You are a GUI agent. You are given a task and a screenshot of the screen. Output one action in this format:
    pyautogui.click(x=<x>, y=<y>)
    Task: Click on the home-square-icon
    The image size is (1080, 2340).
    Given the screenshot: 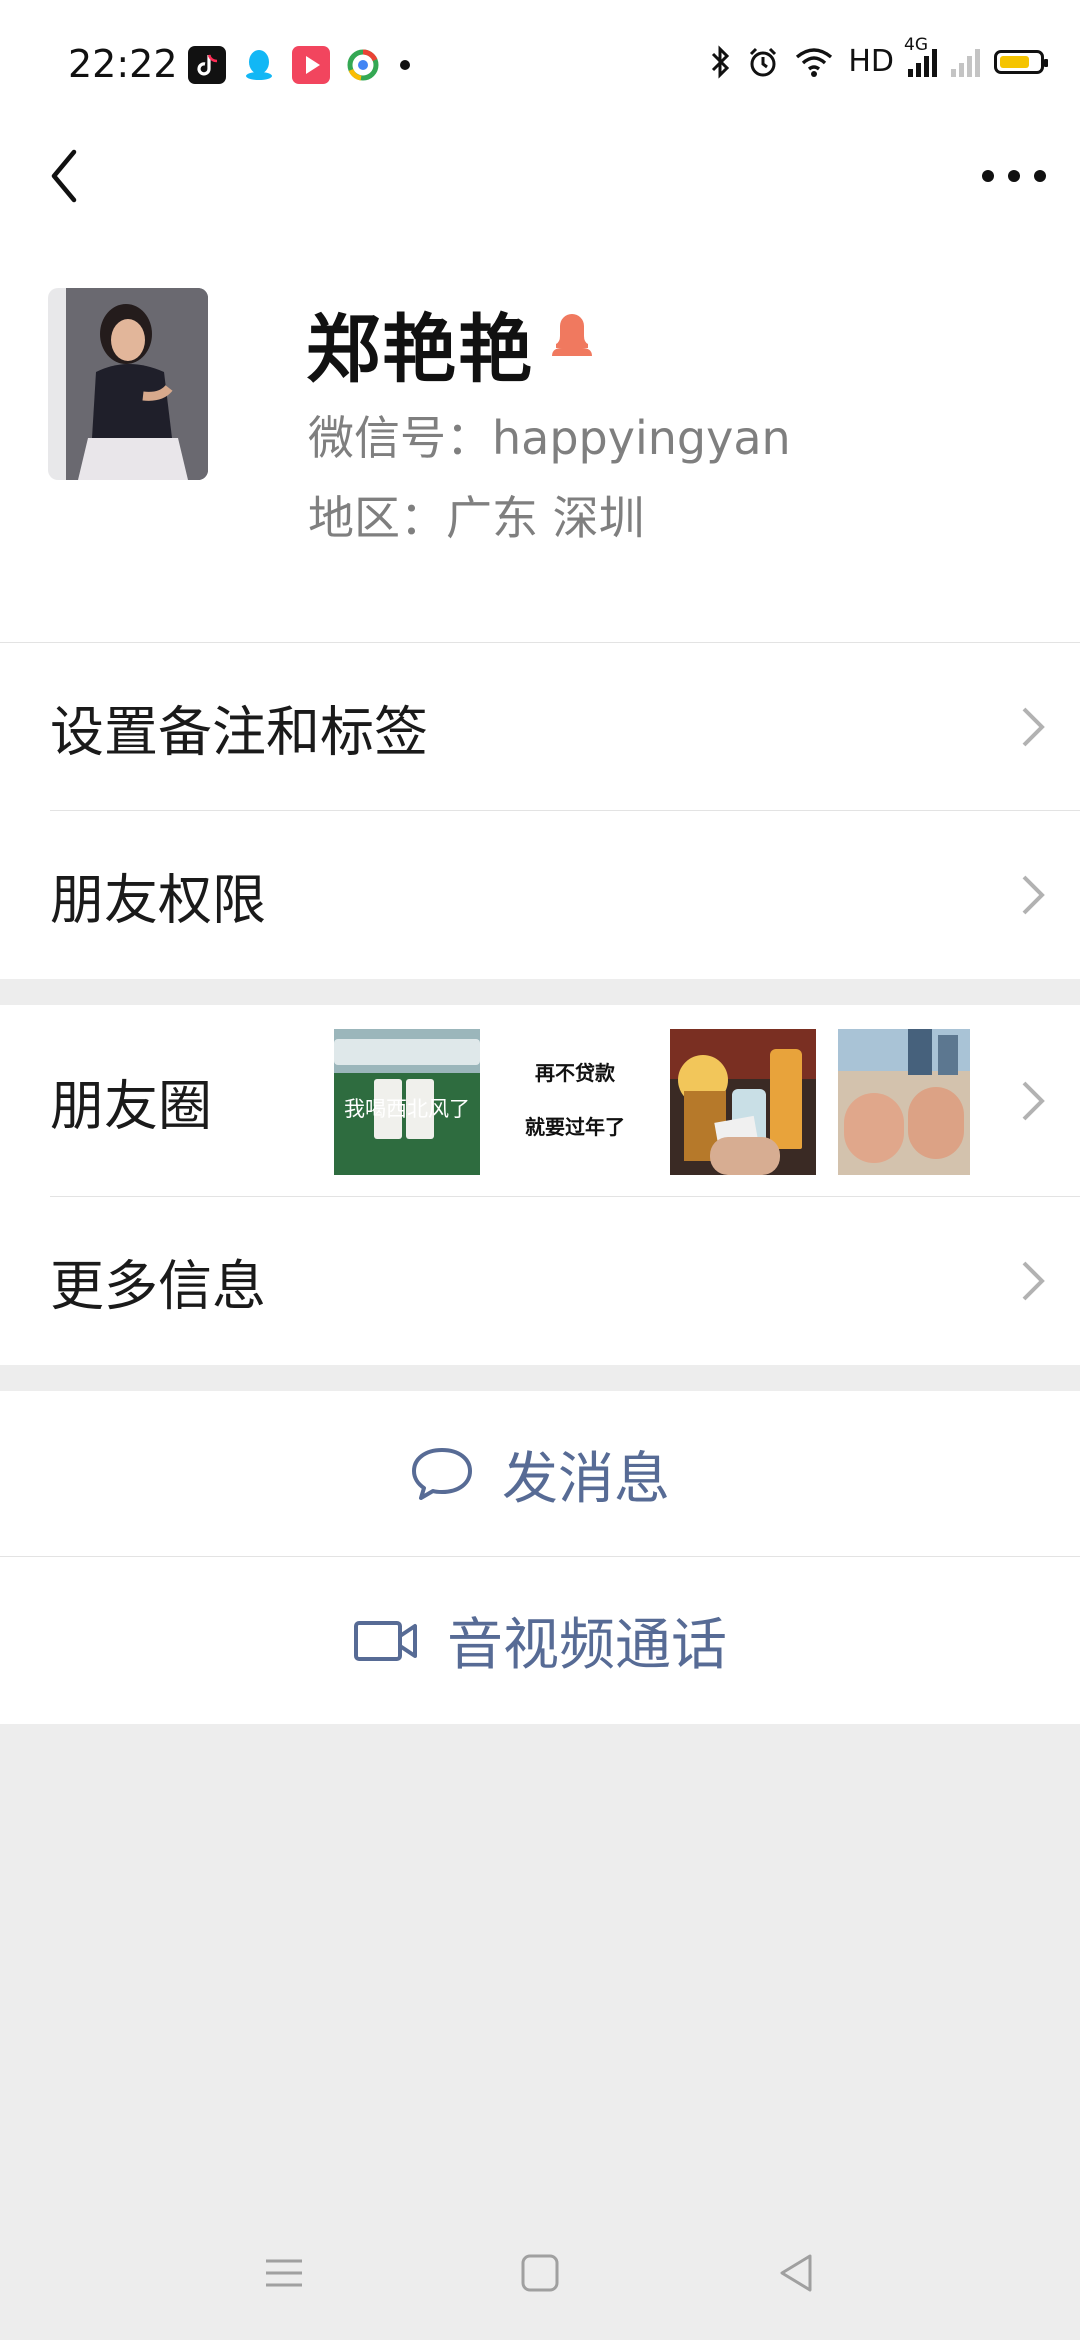 What is the action you would take?
    pyautogui.click(x=540, y=2273)
    